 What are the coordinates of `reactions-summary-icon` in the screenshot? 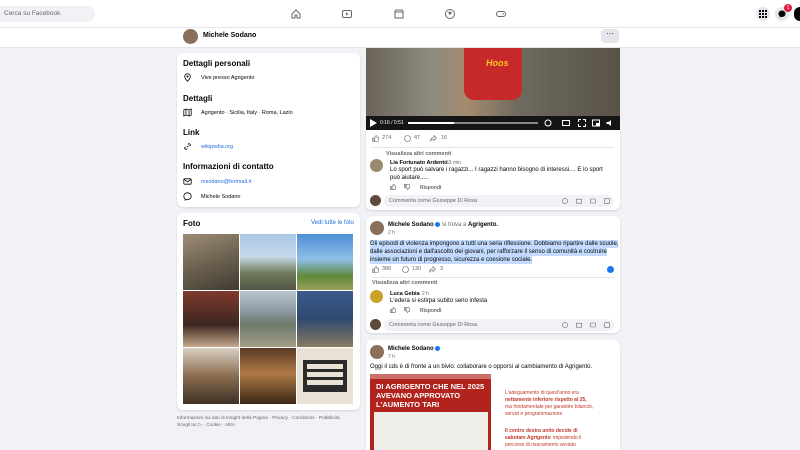 It's located at (610, 269).